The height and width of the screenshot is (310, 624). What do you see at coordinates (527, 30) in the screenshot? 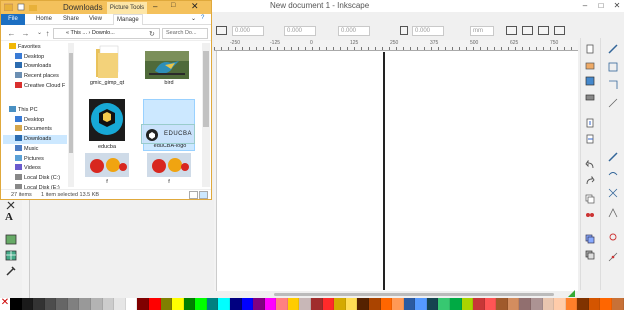
I see `affect-corners-icon` at bounding box center [527, 30].